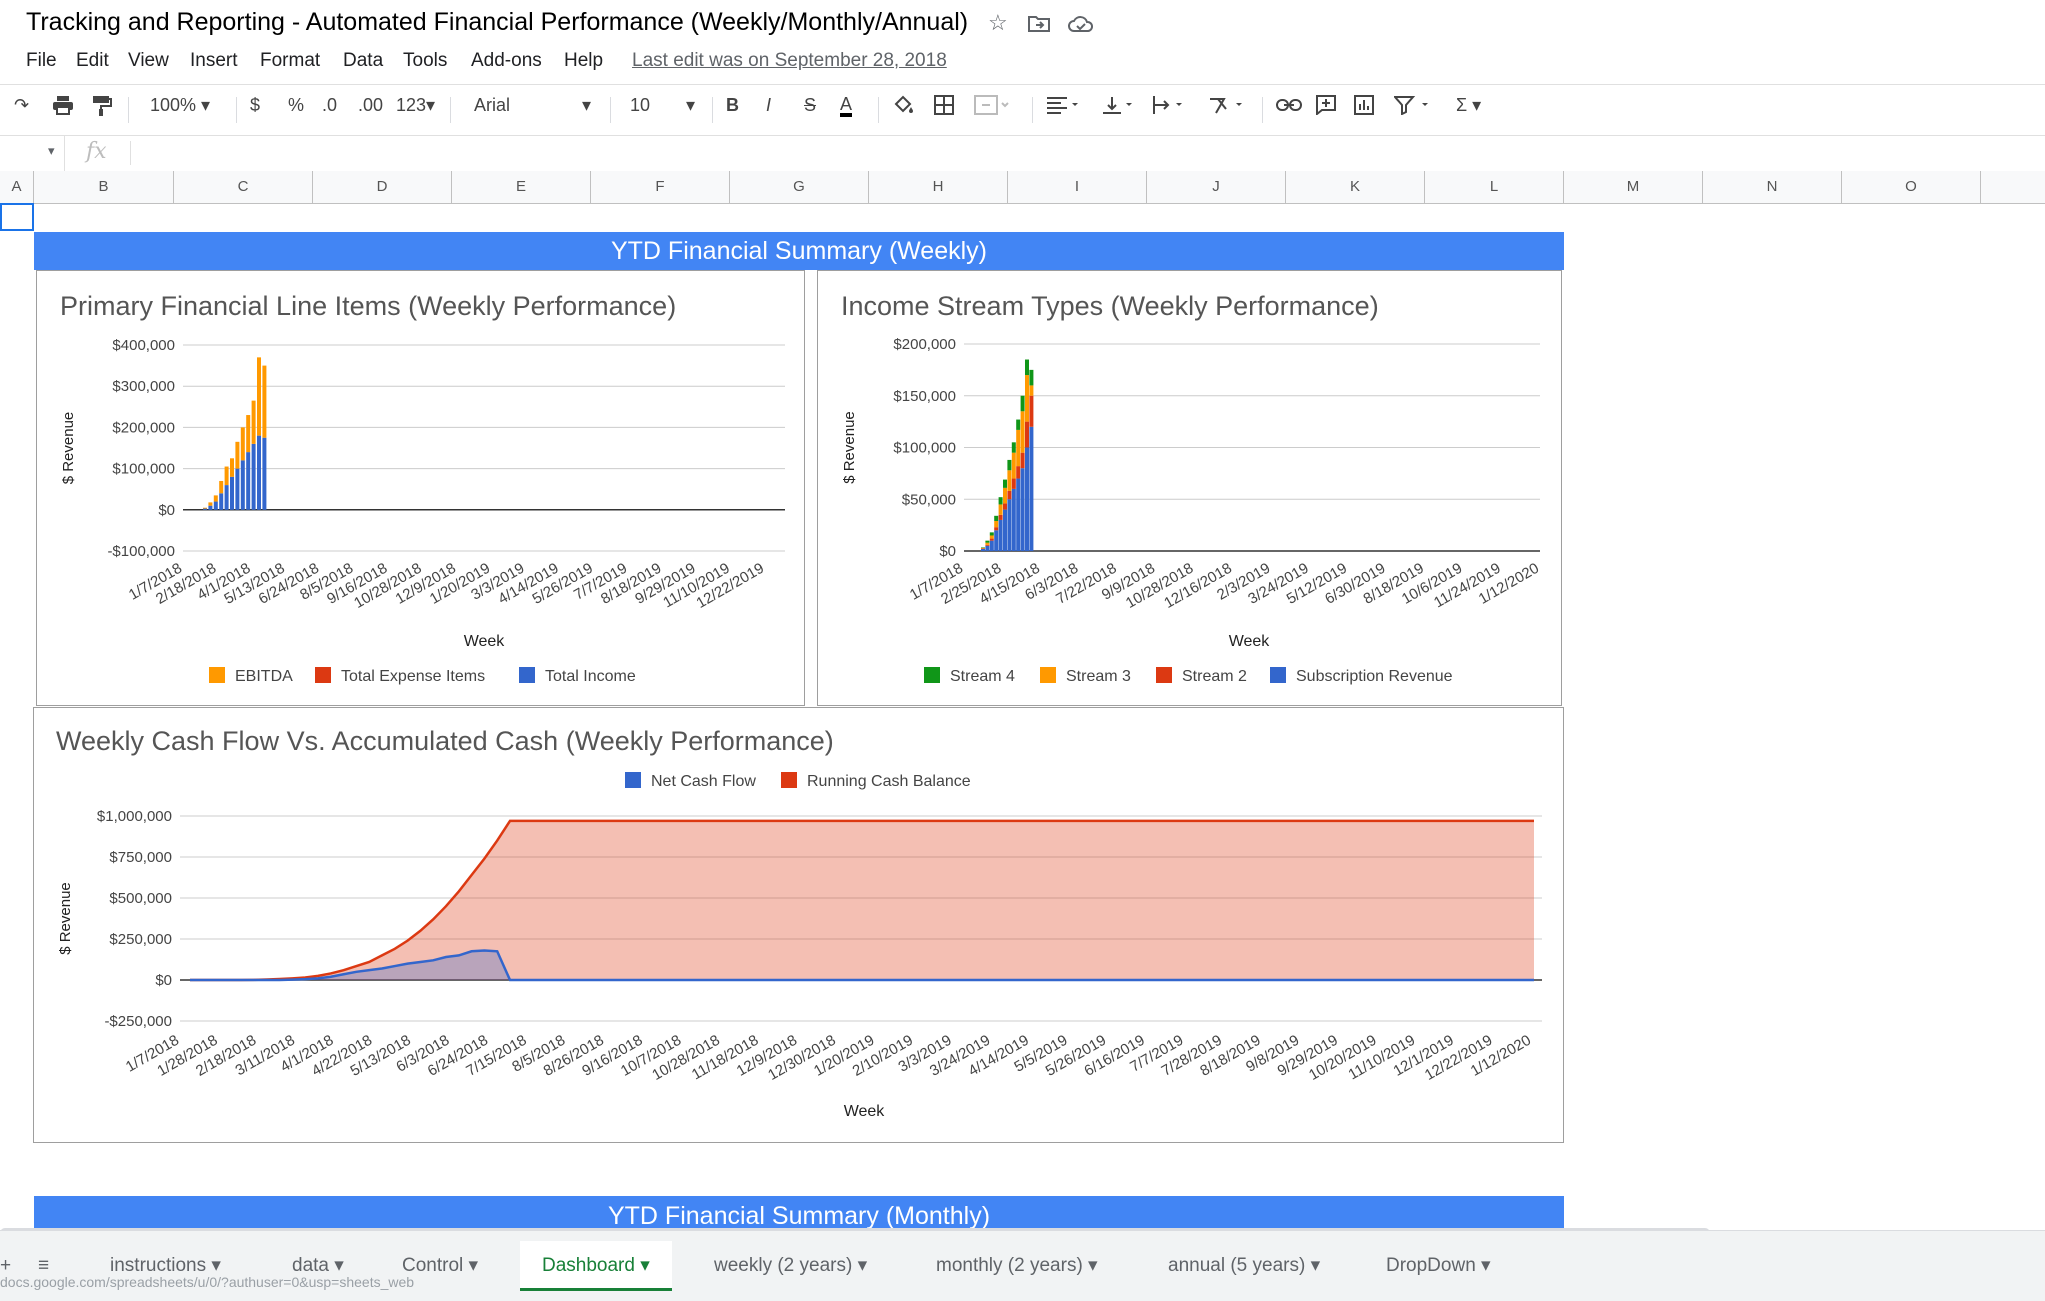  What do you see at coordinates (998, 23) in the screenshot?
I see `star-icon: ☆` at bounding box center [998, 23].